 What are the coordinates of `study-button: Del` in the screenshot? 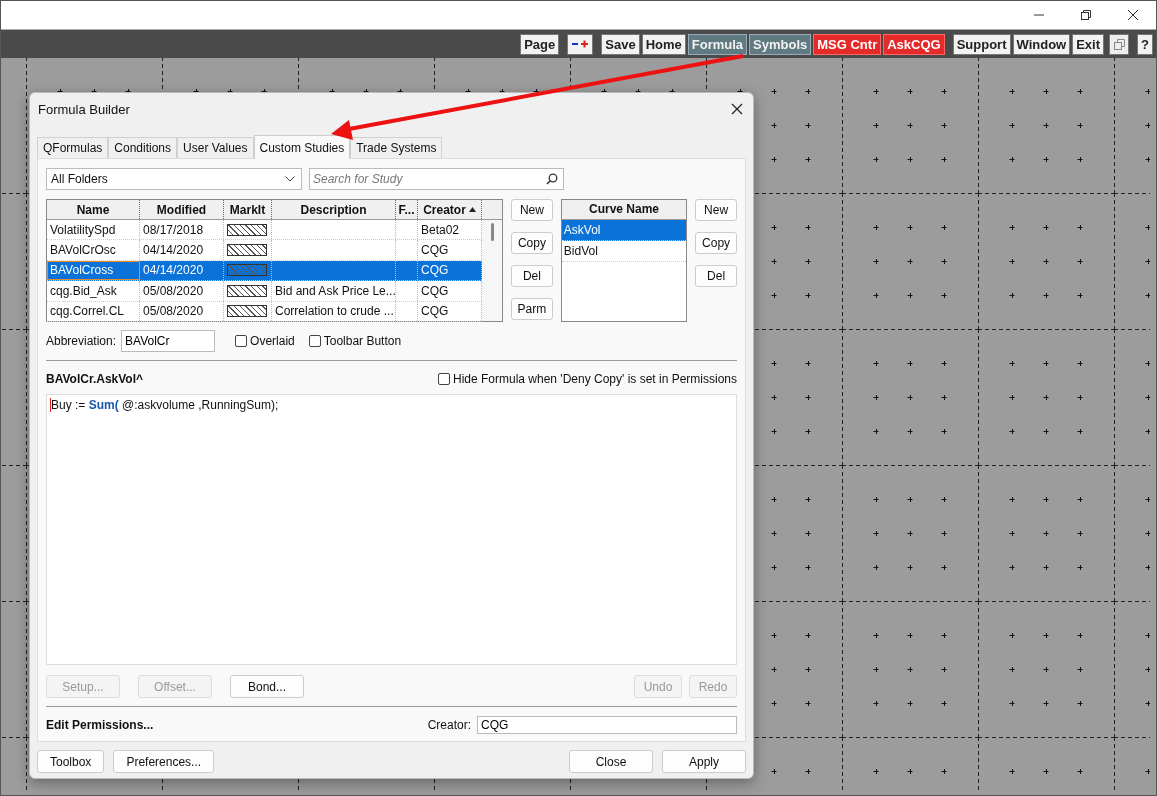 It's located at (532, 276).